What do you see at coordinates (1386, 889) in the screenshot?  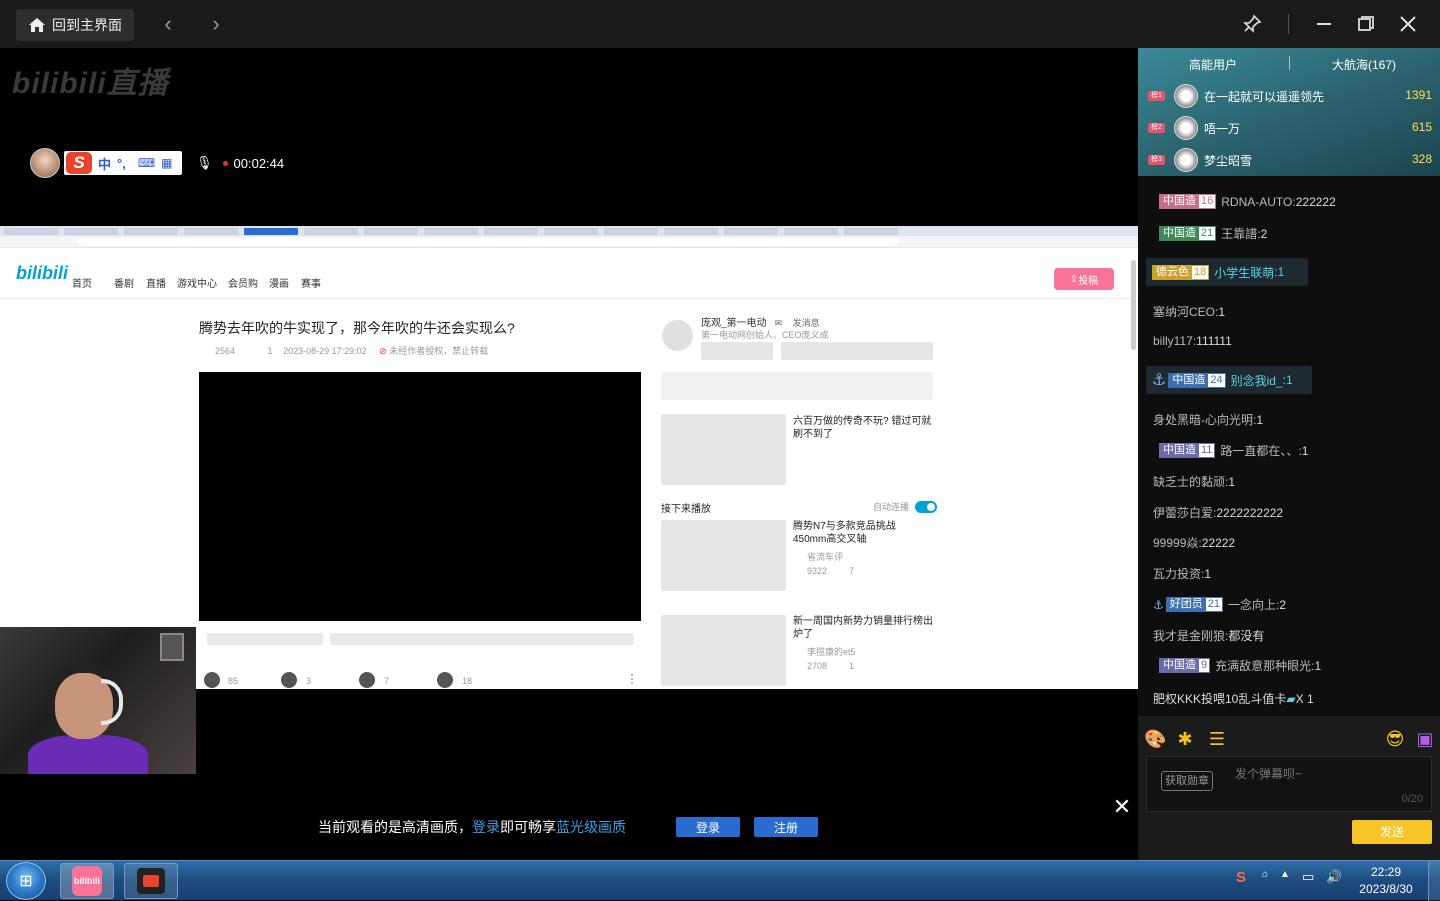 I see `clock-date: 2023/8/30` at bounding box center [1386, 889].